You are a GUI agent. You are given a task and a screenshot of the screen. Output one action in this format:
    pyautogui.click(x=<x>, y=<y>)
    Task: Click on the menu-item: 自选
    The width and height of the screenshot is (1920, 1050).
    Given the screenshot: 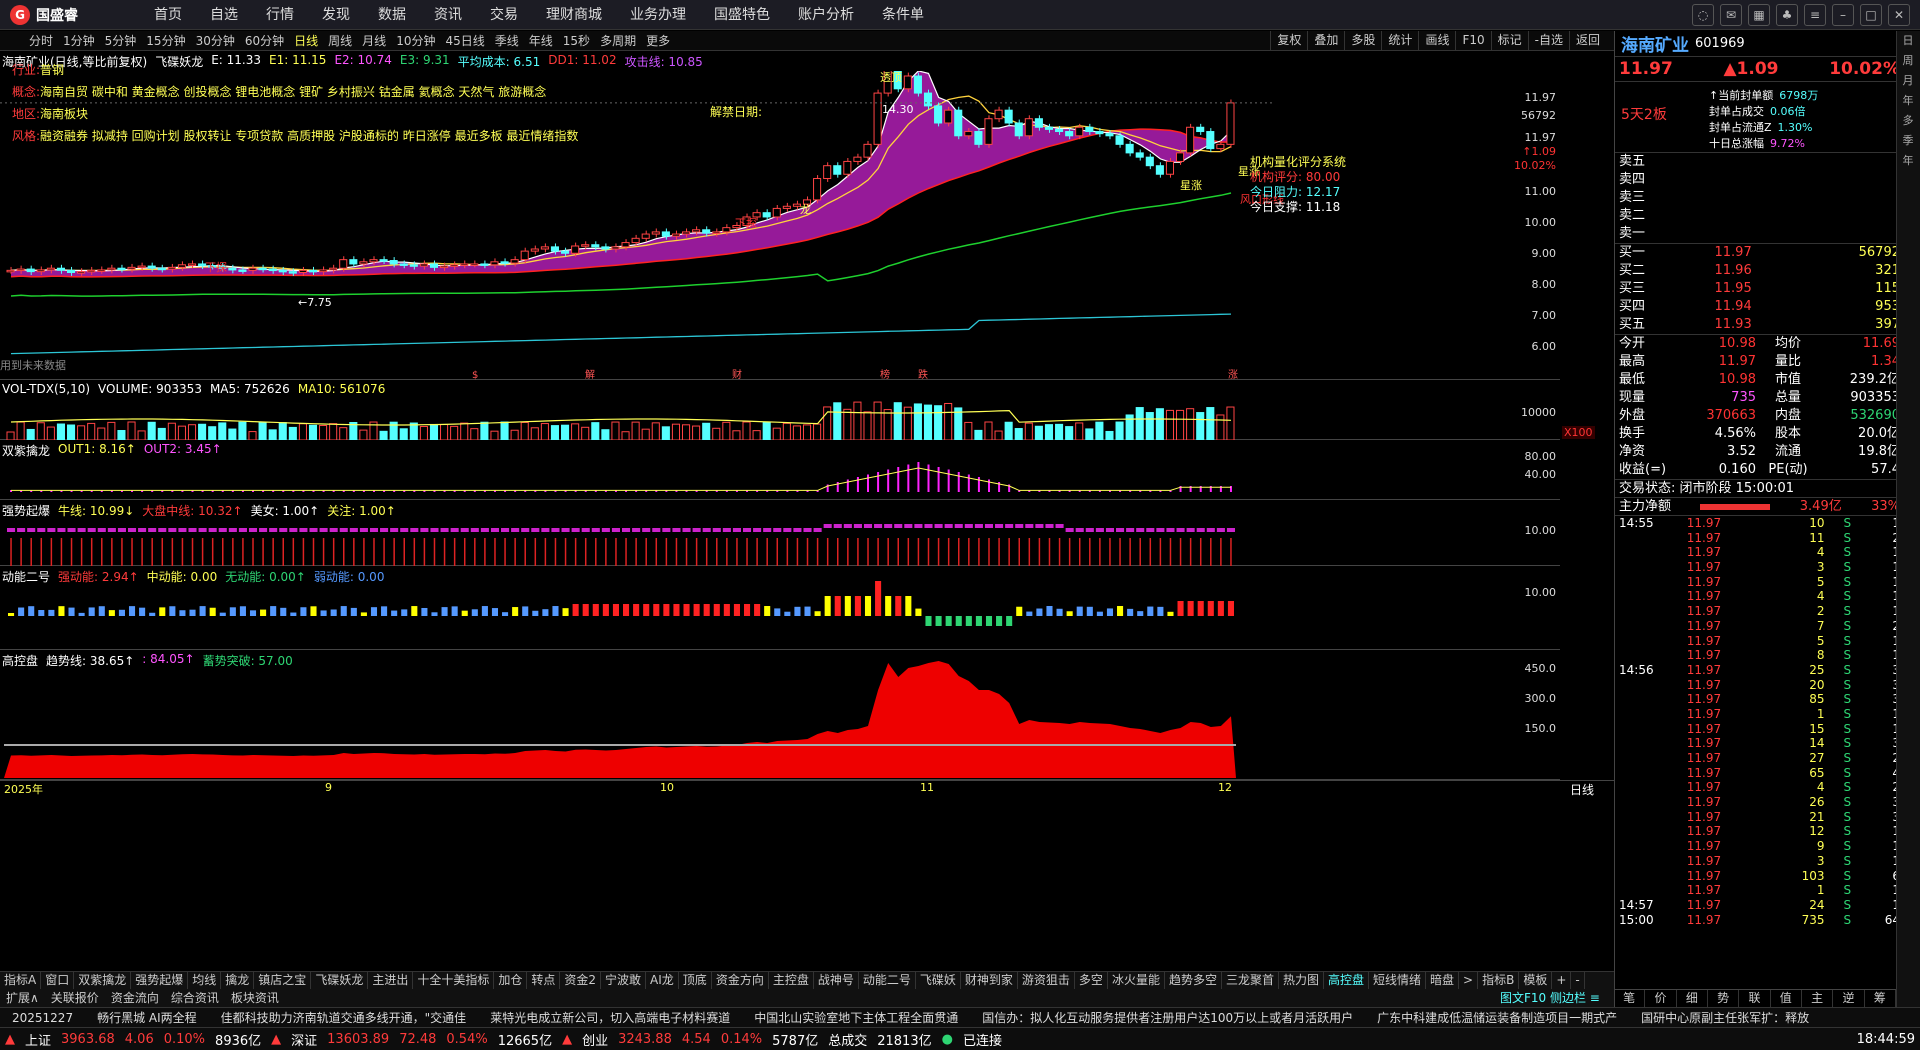 What is the action you would take?
    pyautogui.click(x=224, y=15)
    